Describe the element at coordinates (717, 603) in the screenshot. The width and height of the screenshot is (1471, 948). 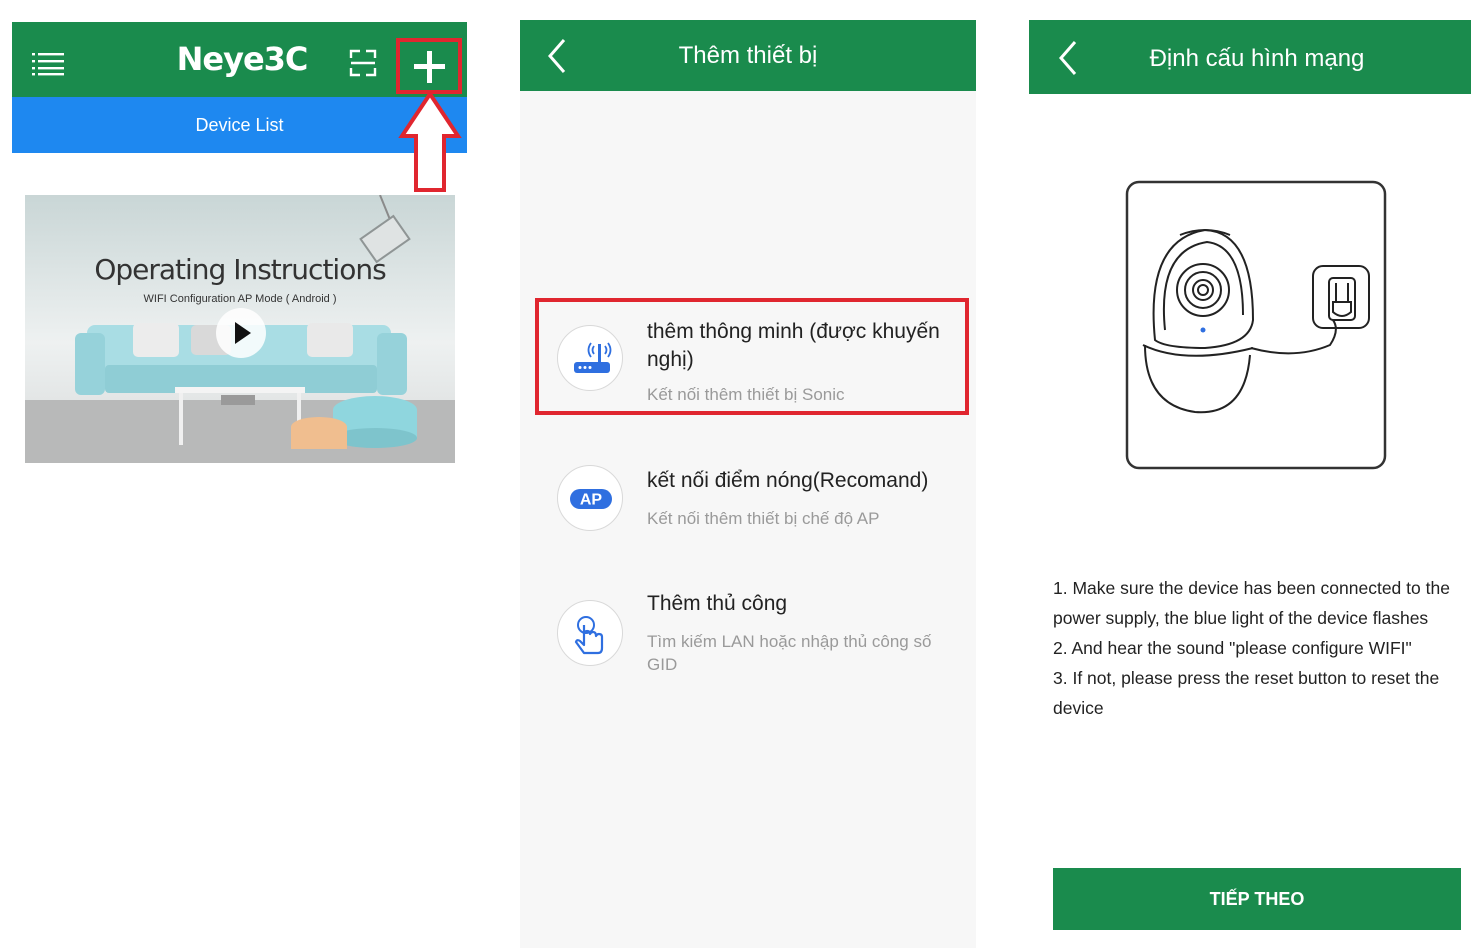
I see `option-title: Thêm thủ công` at that location.